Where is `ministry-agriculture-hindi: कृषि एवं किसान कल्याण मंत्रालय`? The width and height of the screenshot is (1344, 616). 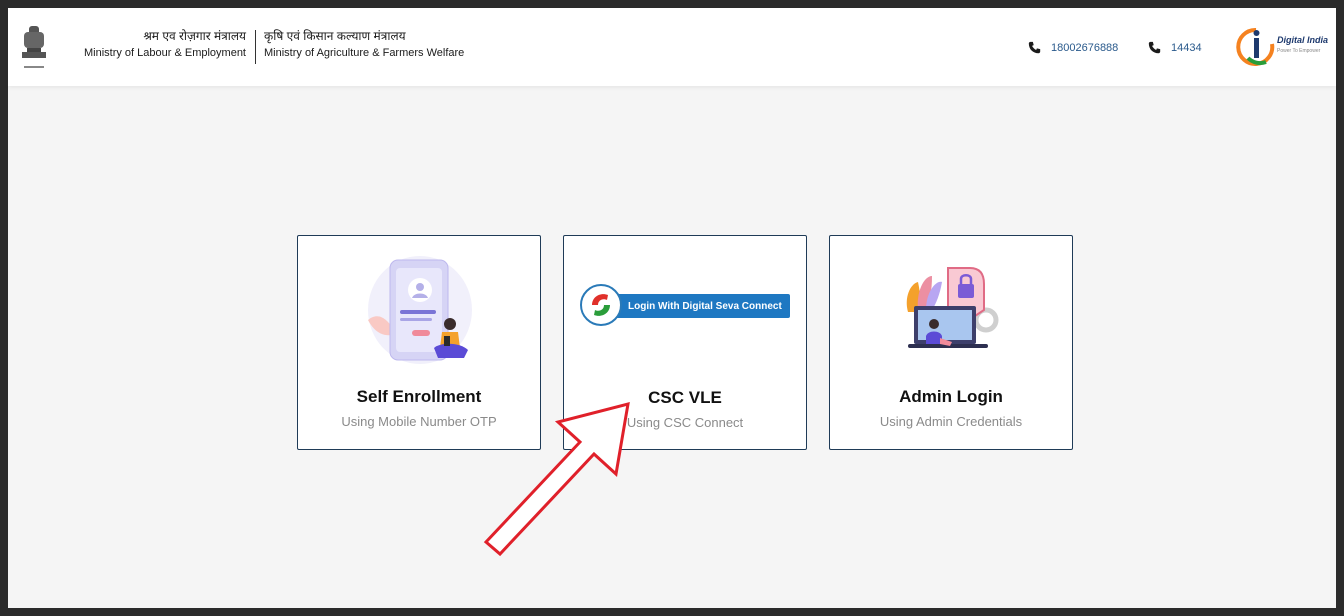
ministry-agriculture-hindi: कृषि एवं किसान कल्याण मंत्रालय is located at coordinates (335, 36).